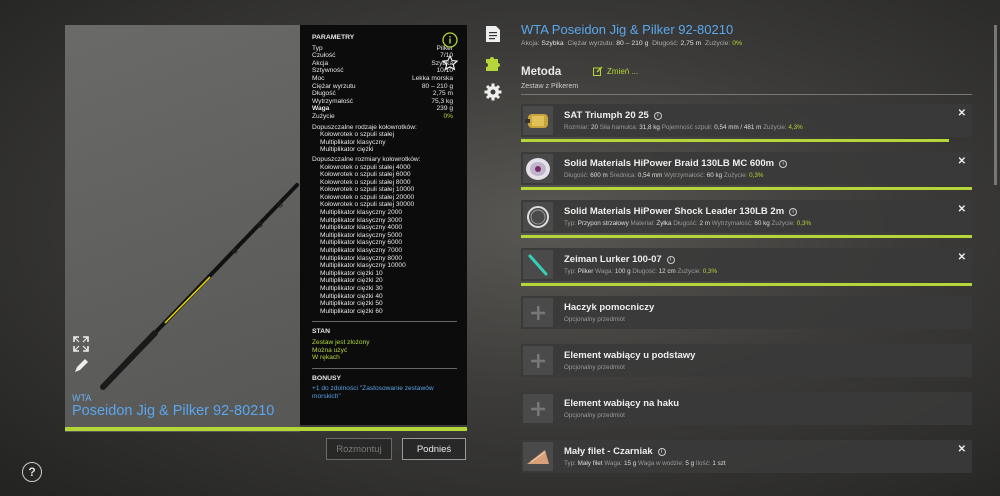  Describe the element at coordinates (442, 101) in the screenshot. I see `param-value: 75,3 kg` at that location.